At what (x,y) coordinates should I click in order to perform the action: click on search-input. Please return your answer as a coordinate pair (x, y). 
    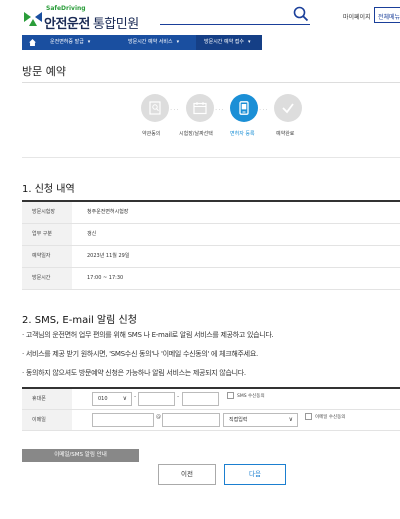
    Looking at the image, I should click on (235, 24).